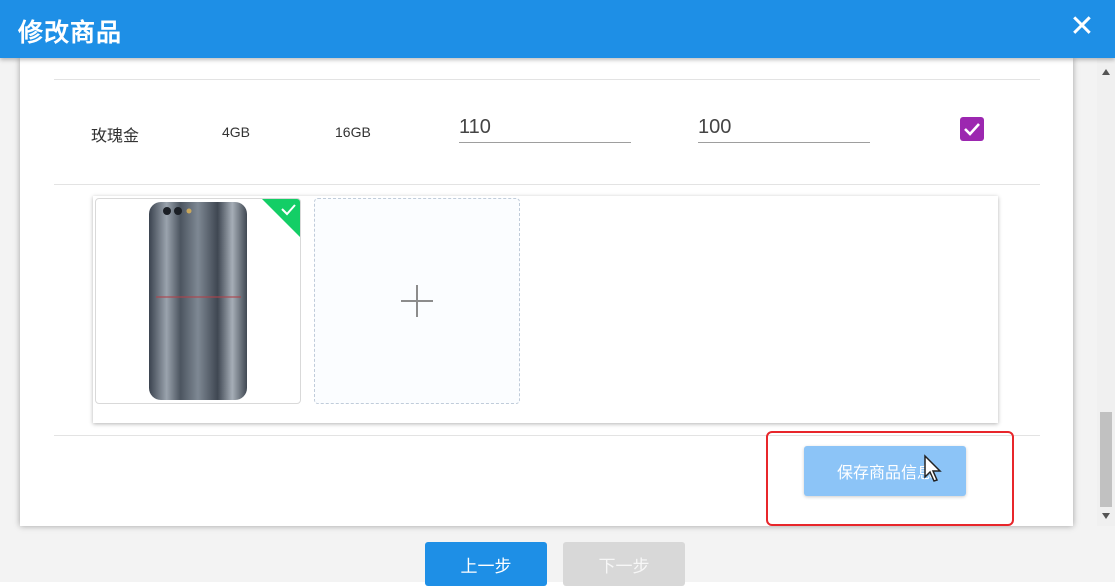 The image size is (1115, 586). Describe the element at coordinates (890, 478) in the screenshot. I see `annotation-highlight-box` at that location.